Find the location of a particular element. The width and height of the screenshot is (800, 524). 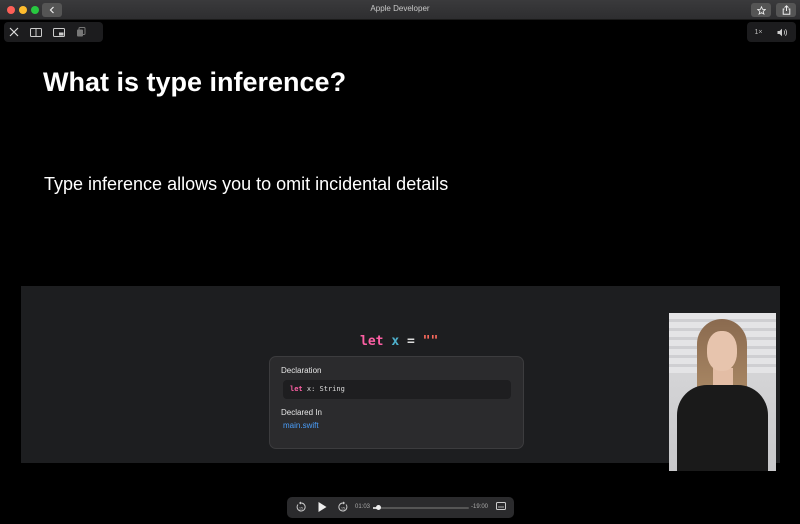

star-icon is located at coordinates (761, 10).